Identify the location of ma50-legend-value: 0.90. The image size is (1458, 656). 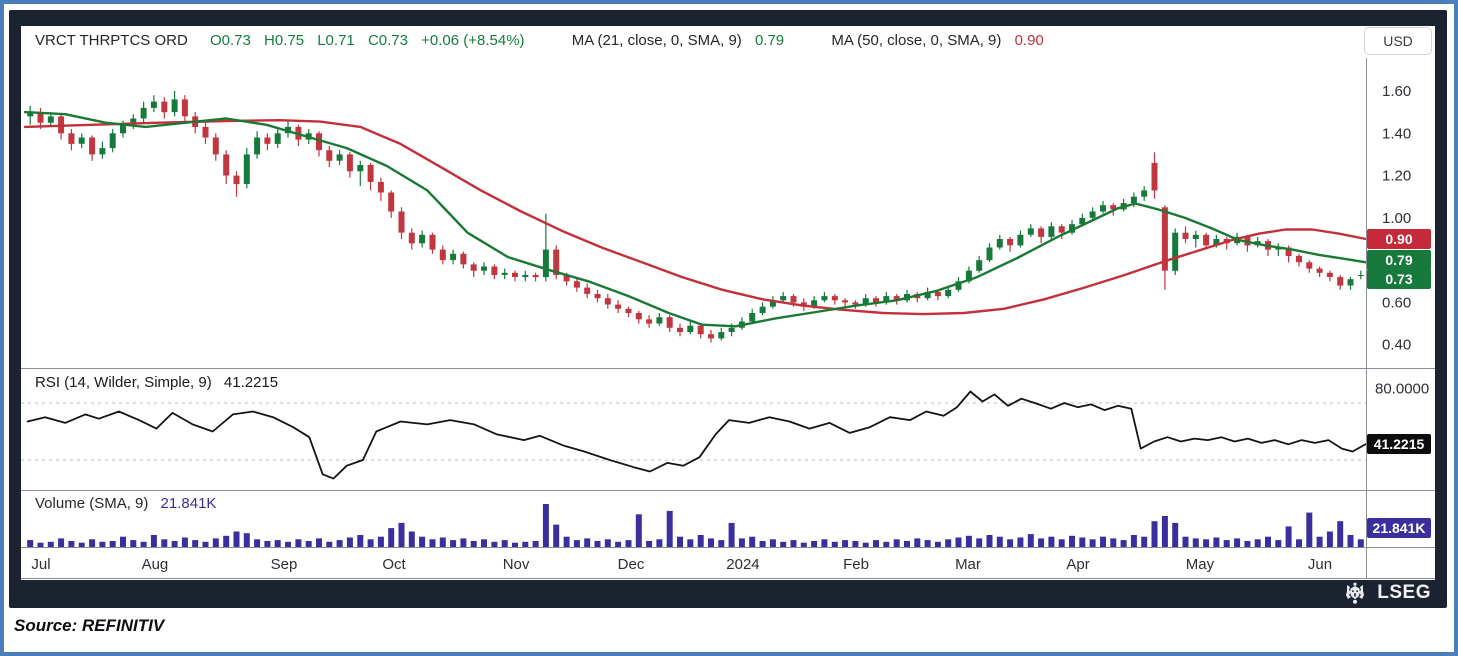
(1029, 40).